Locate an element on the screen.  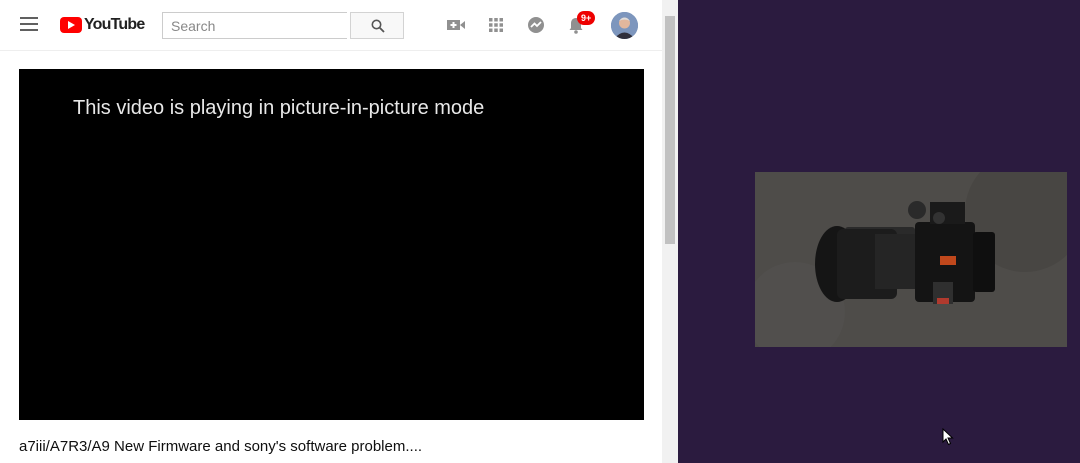
apps-icon is located at coordinates (496, 25).